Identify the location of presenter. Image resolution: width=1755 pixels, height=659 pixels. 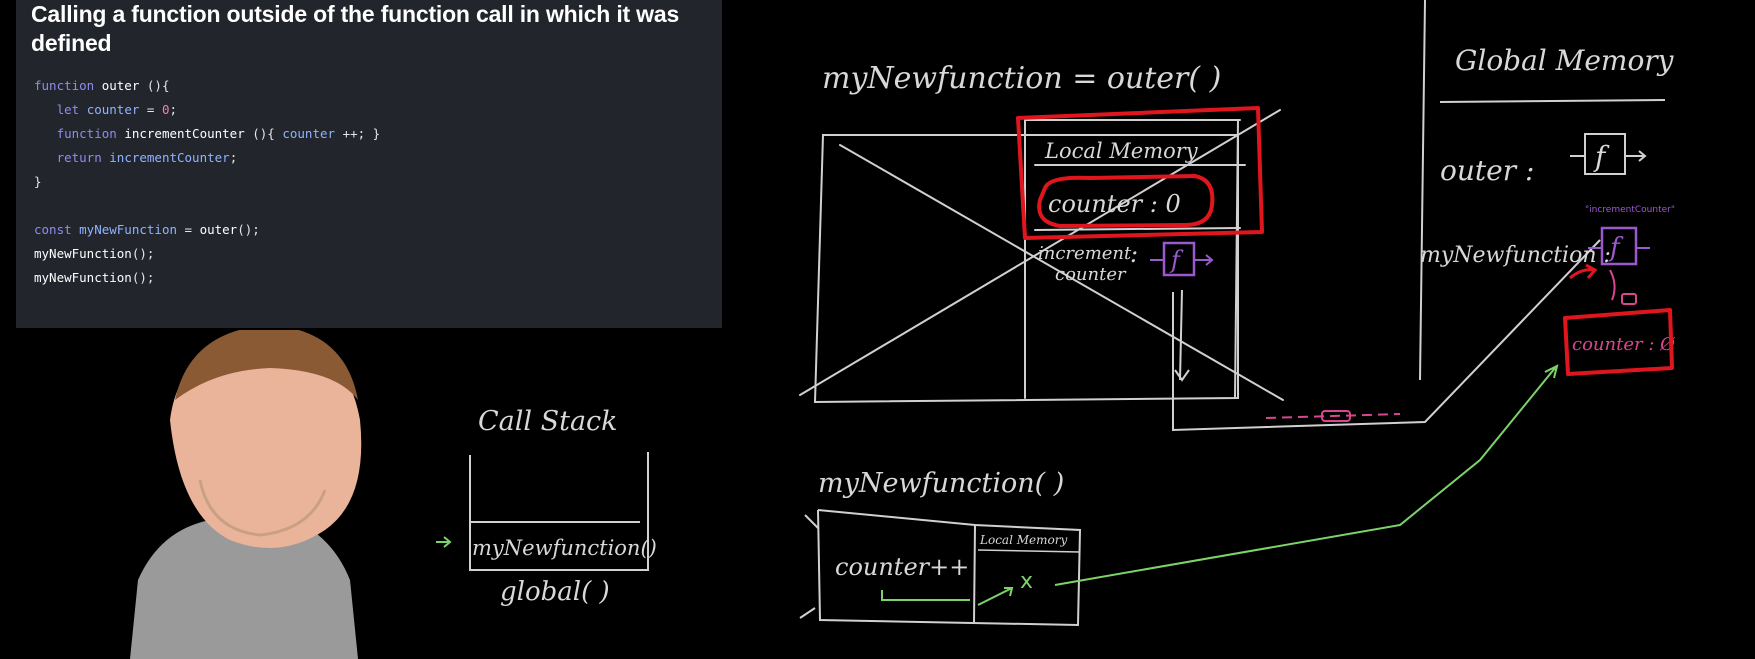
(246, 494).